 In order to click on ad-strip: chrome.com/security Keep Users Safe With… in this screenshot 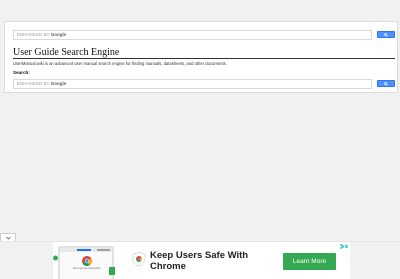, I will do `click(200, 260)`.